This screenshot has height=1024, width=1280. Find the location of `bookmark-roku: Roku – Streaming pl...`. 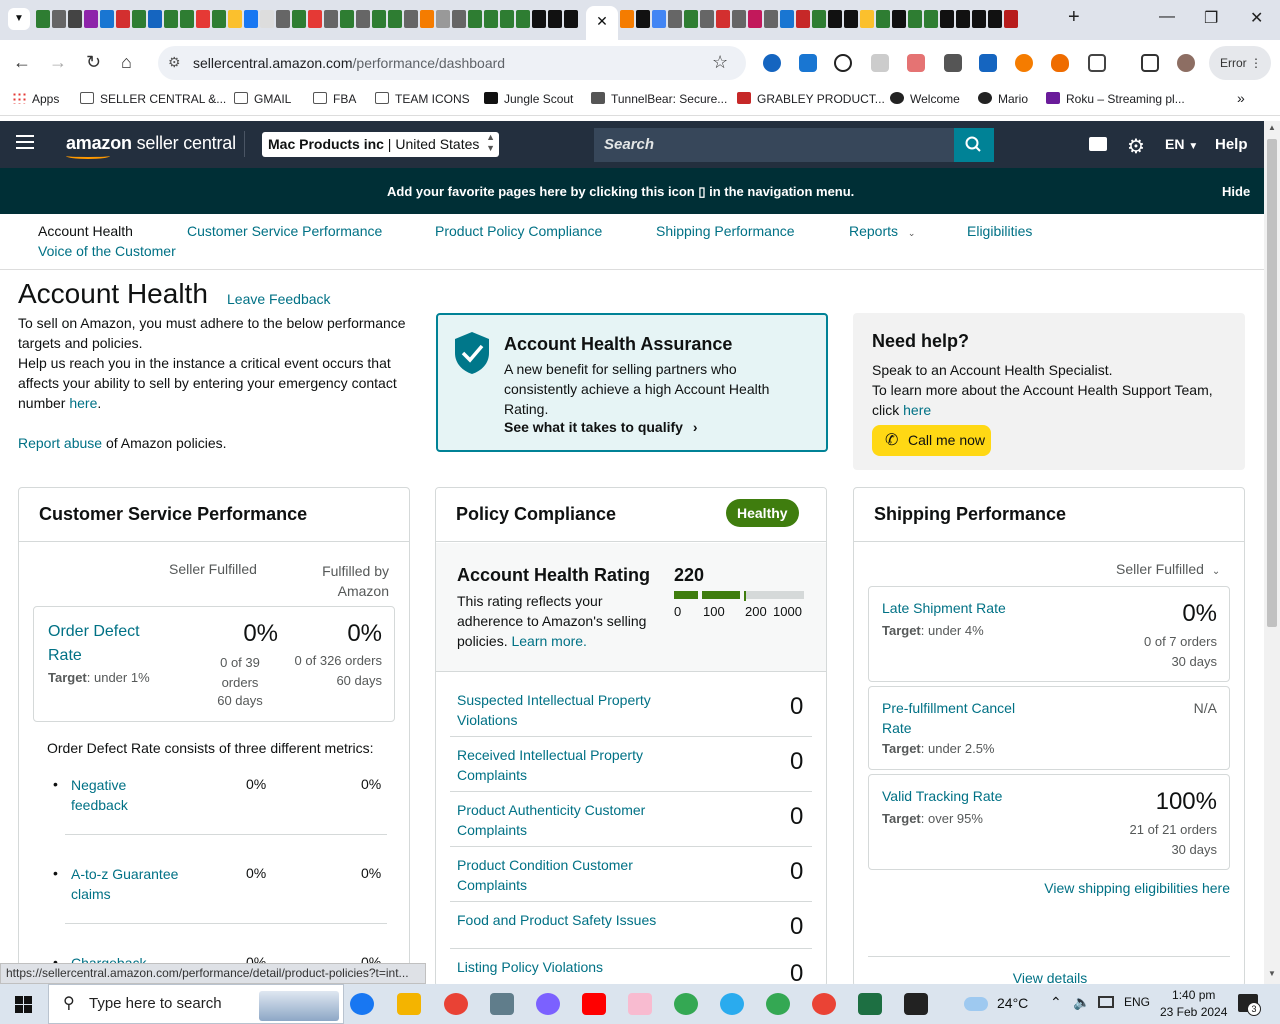

bookmark-roku: Roku – Streaming pl... is located at coordinates (1115, 99).